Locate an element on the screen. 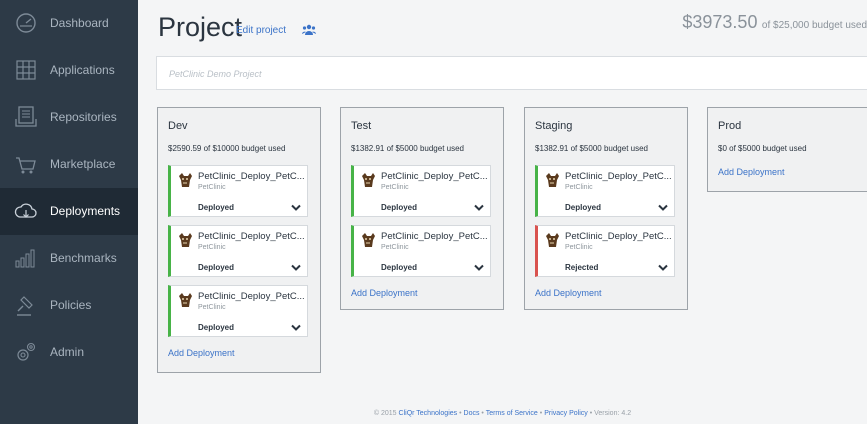 The height and width of the screenshot is (424, 867). project-description: PetClinic Demo Project is located at coordinates (215, 74).